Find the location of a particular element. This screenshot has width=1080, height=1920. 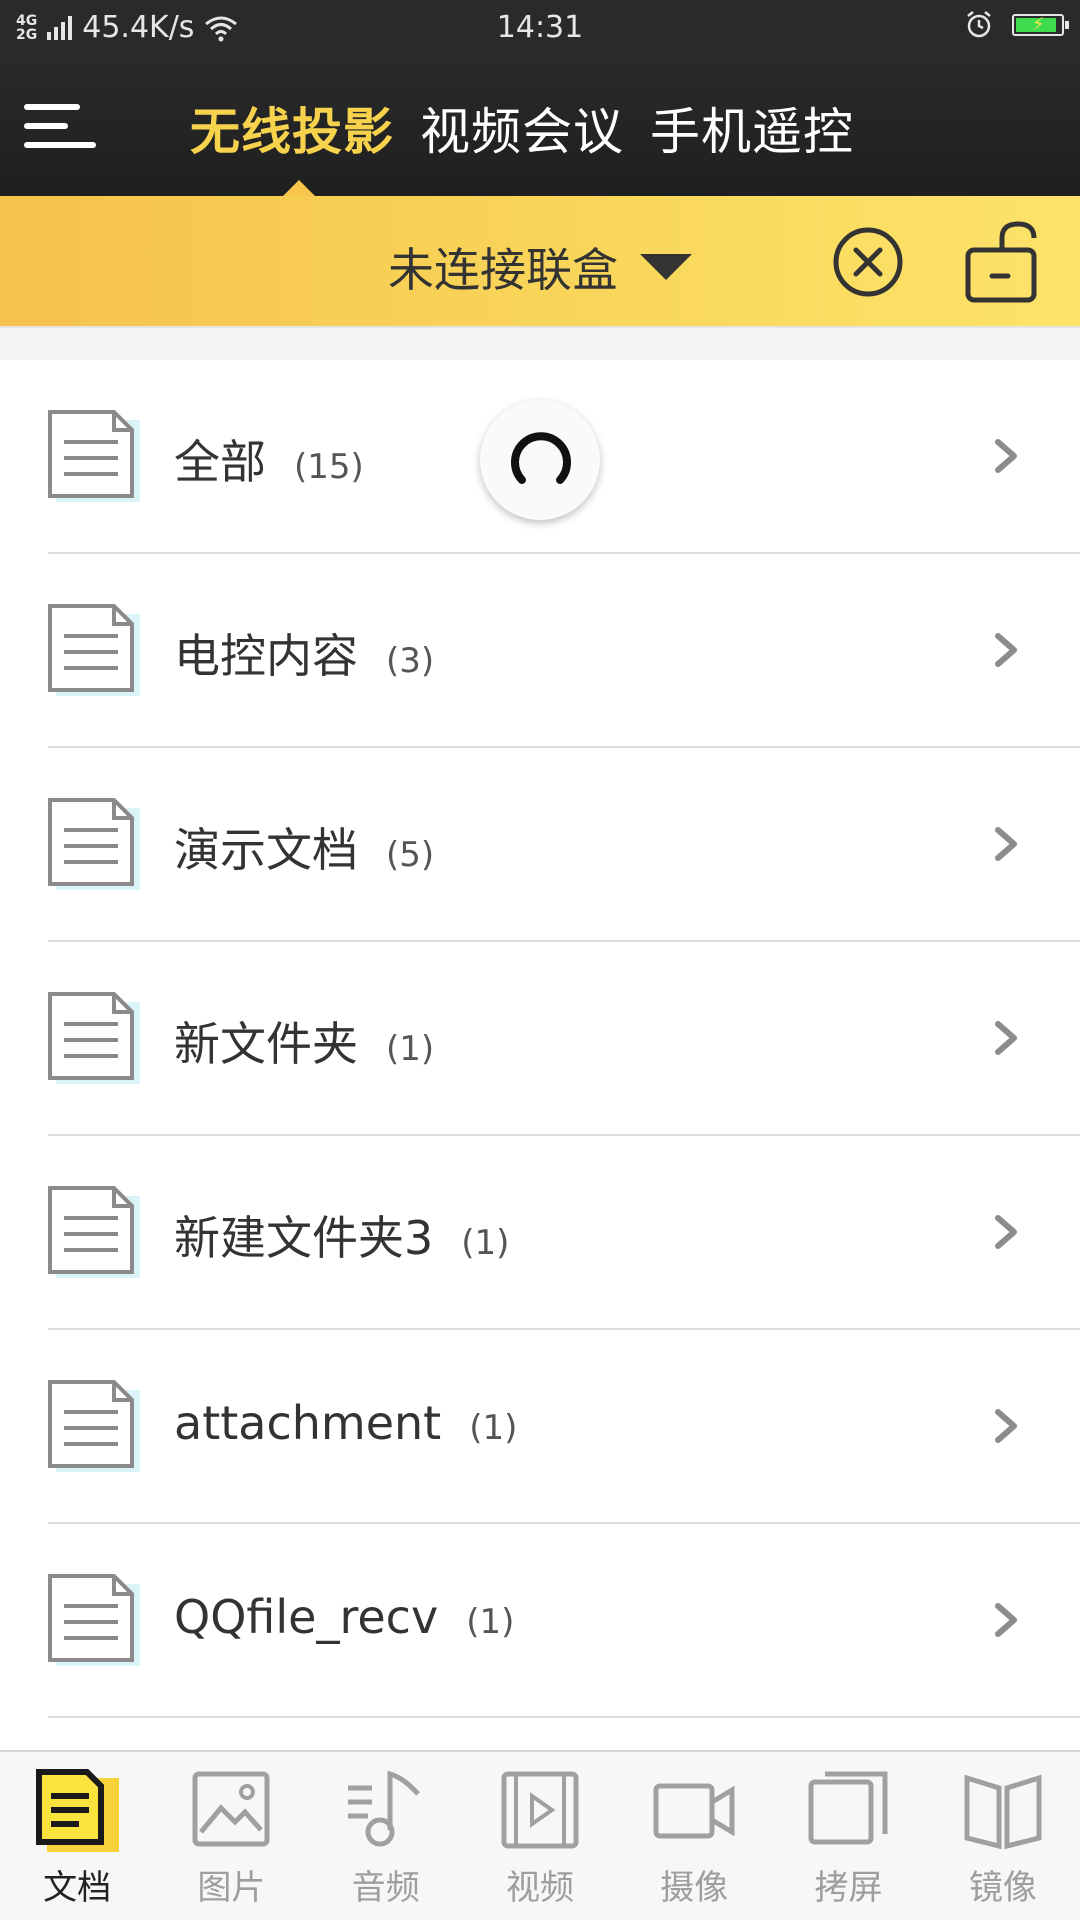

nav-label: 摄像 is located at coordinates (694, 1888).